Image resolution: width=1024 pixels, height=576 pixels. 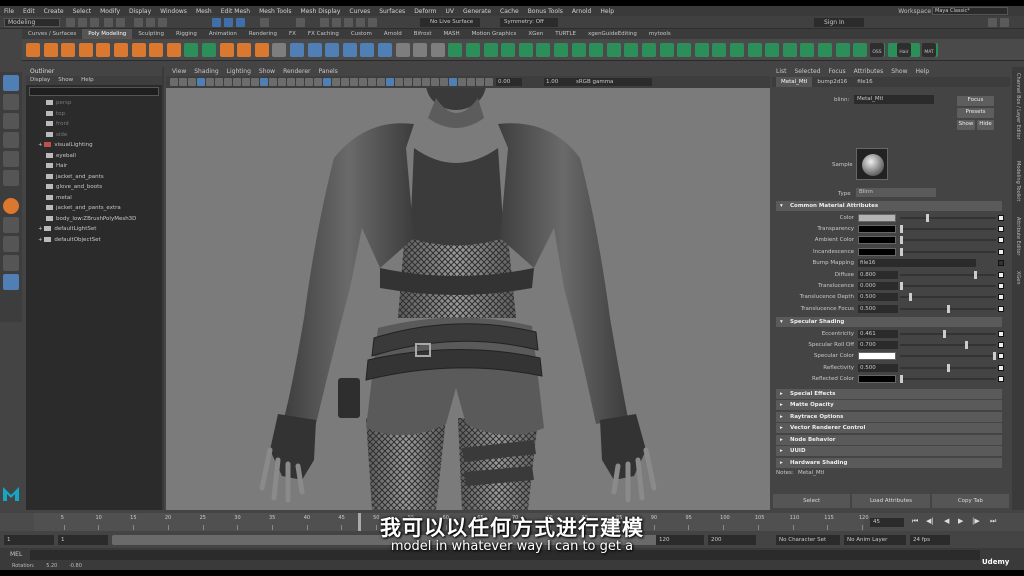 I want to click on attribute-menu-help: Help, so click(x=922, y=71).